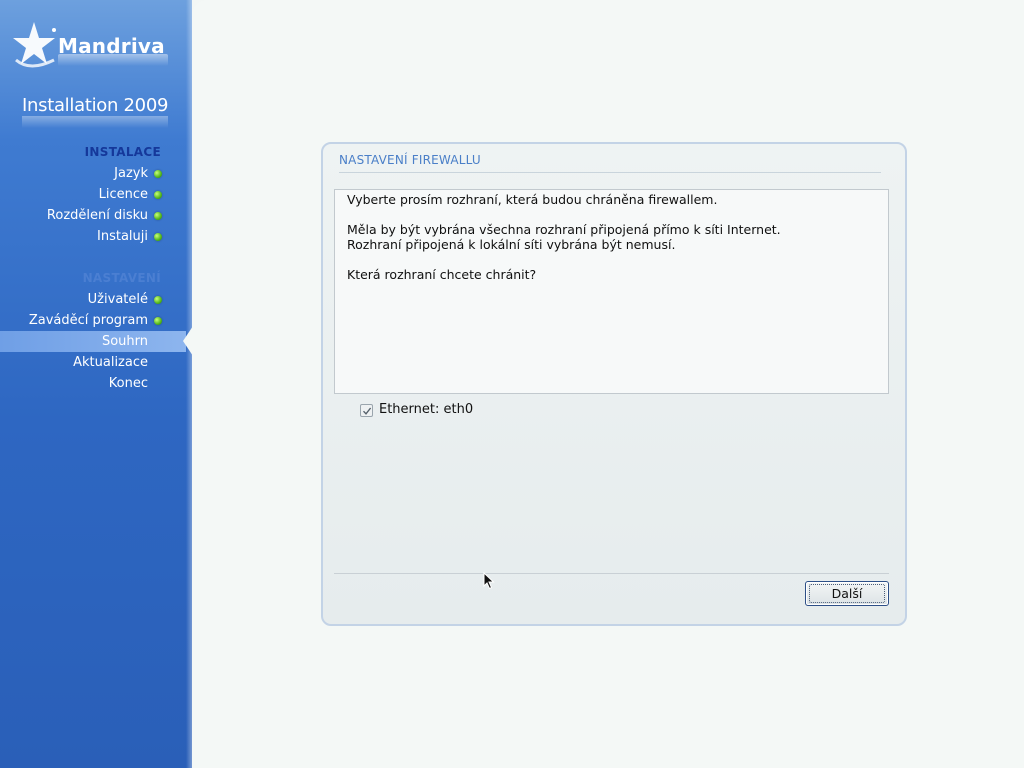 The width and height of the screenshot is (1024, 768). Describe the element at coordinates (117, 299) in the screenshot. I see `step-uzivatele: Uživatelé` at that location.